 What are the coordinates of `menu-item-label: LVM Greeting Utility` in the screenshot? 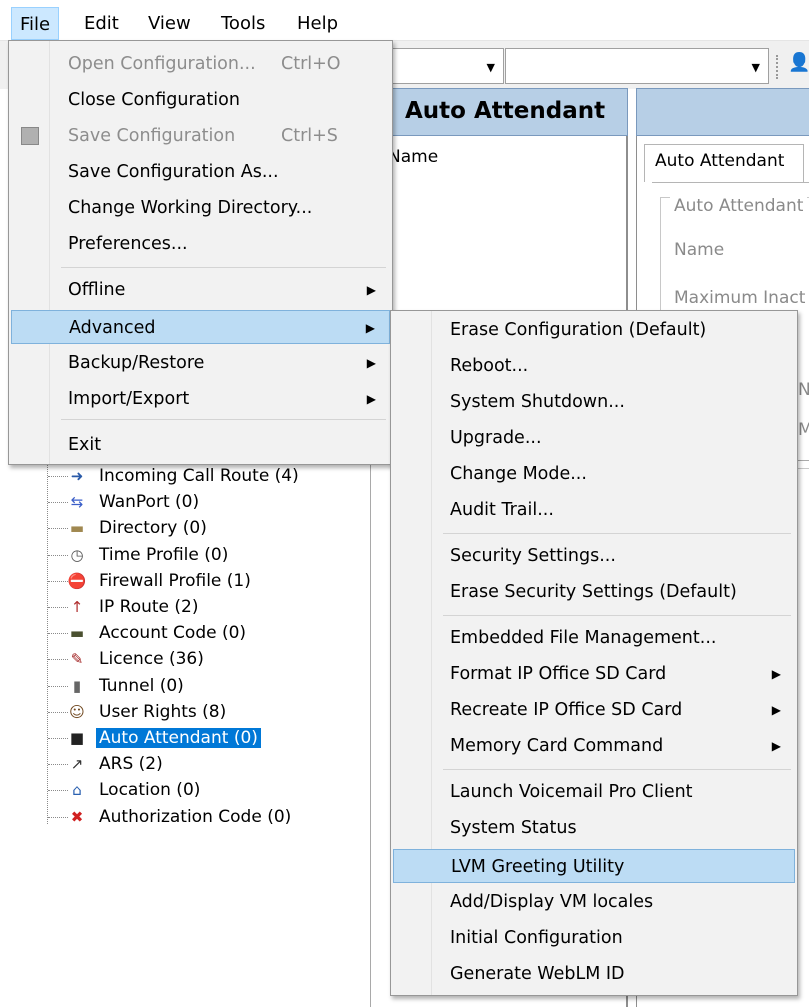 It's located at (538, 867).